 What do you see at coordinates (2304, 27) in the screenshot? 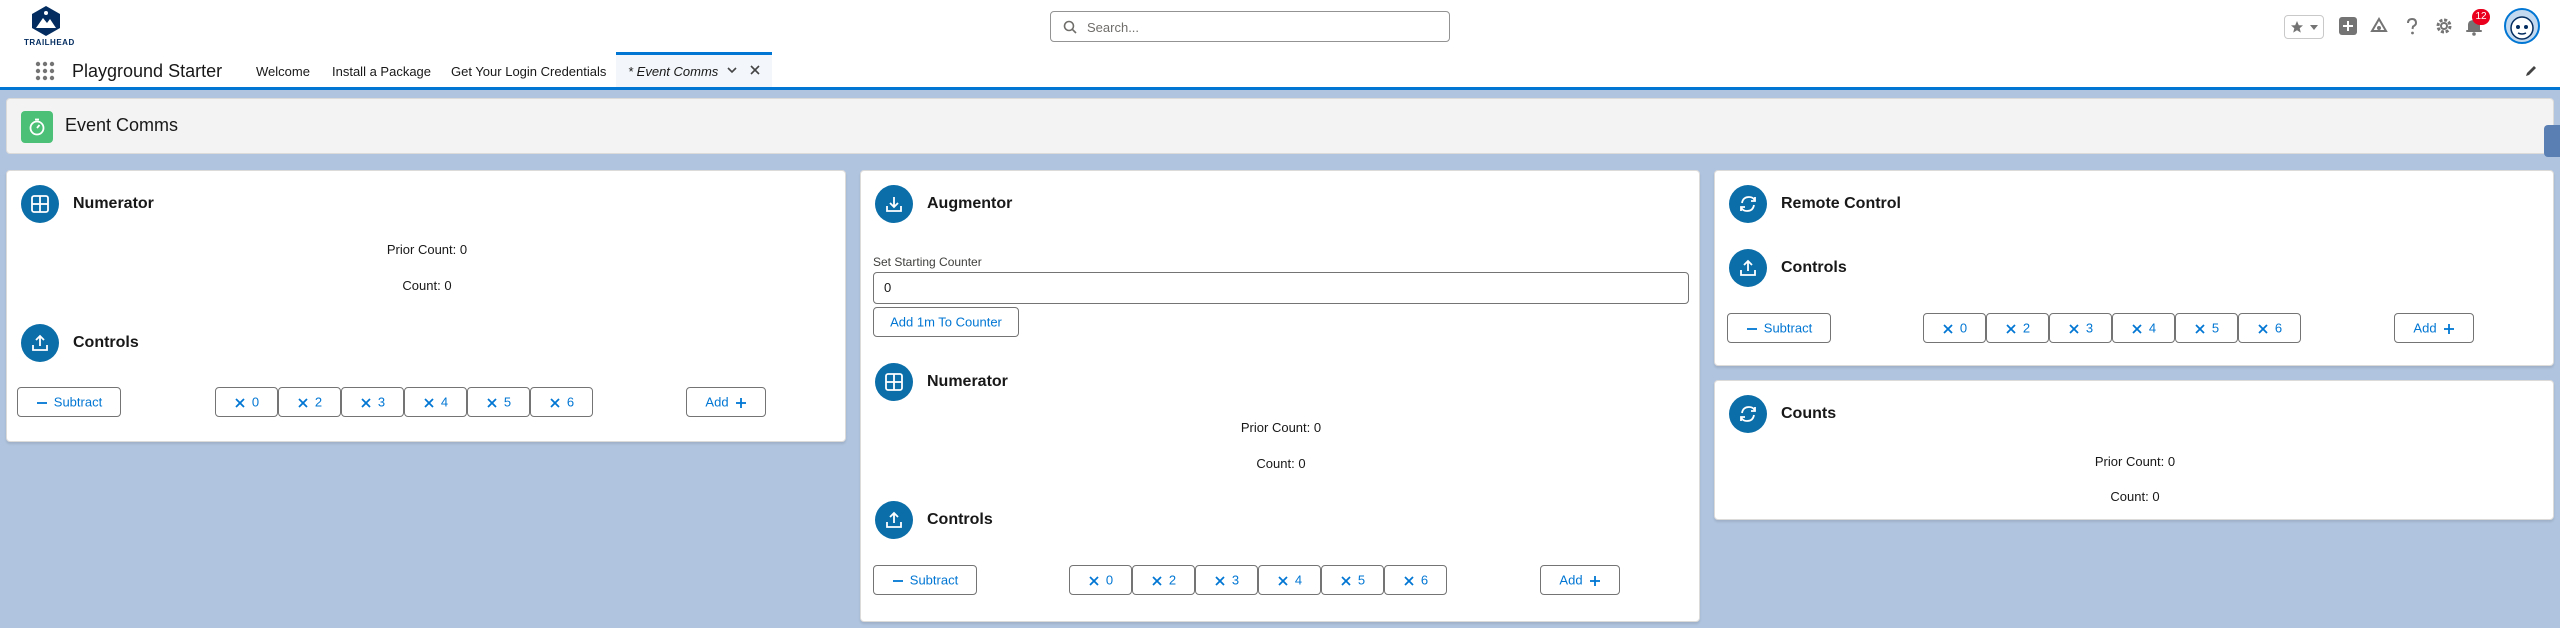
I see `favorites-button` at bounding box center [2304, 27].